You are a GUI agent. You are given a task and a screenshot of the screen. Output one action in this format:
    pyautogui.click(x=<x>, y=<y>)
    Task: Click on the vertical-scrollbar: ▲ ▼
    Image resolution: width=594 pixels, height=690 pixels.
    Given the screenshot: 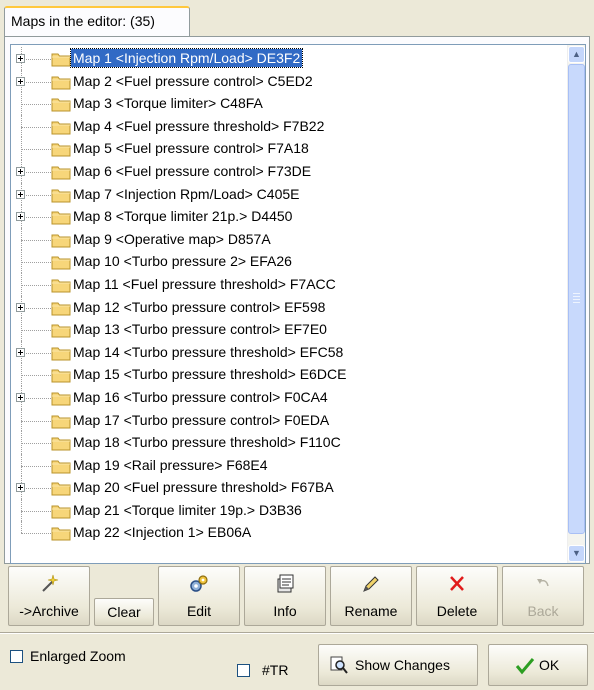 What is the action you would take?
    pyautogui.click(x=576, y=304)
    